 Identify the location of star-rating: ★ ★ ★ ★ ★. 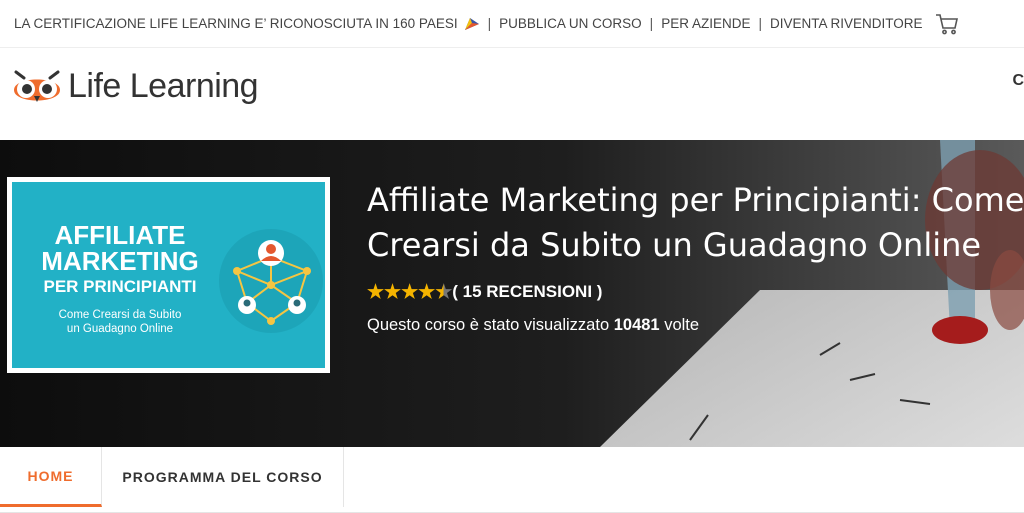
(409, 292).